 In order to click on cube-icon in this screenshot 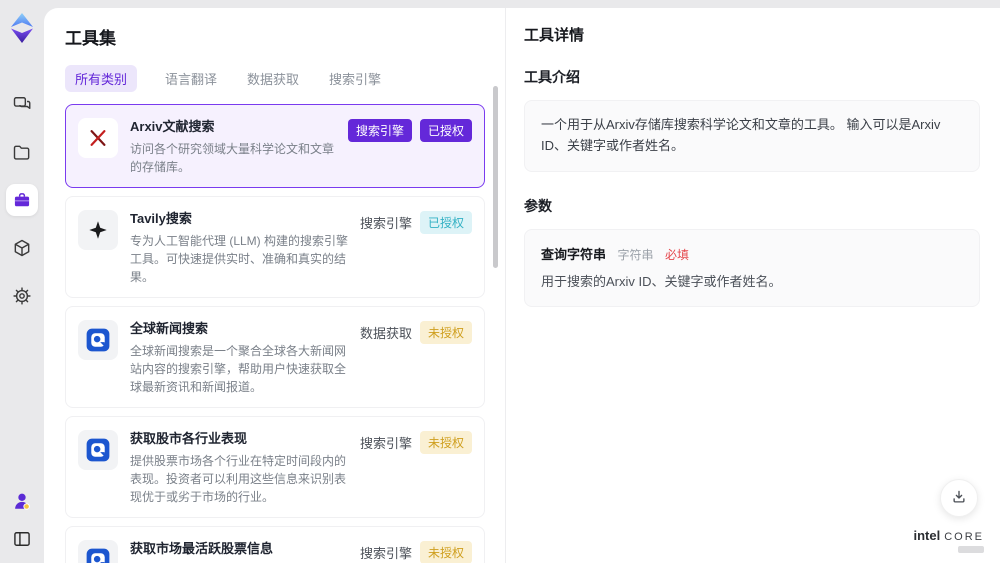, I will do `click(22, 248)`.